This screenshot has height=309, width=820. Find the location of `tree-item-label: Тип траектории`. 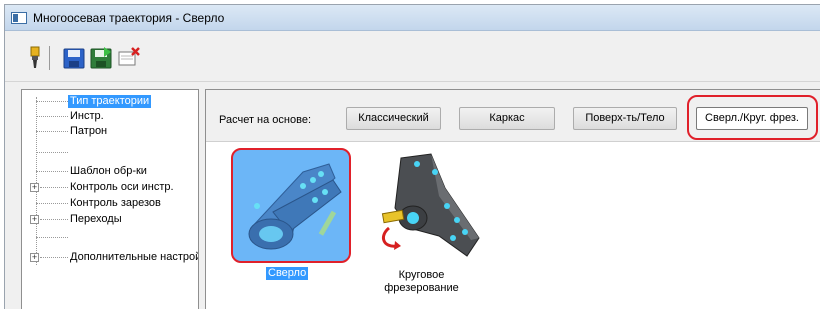

tree-item-label: Тип траектории is located at coordinates (110, 101).